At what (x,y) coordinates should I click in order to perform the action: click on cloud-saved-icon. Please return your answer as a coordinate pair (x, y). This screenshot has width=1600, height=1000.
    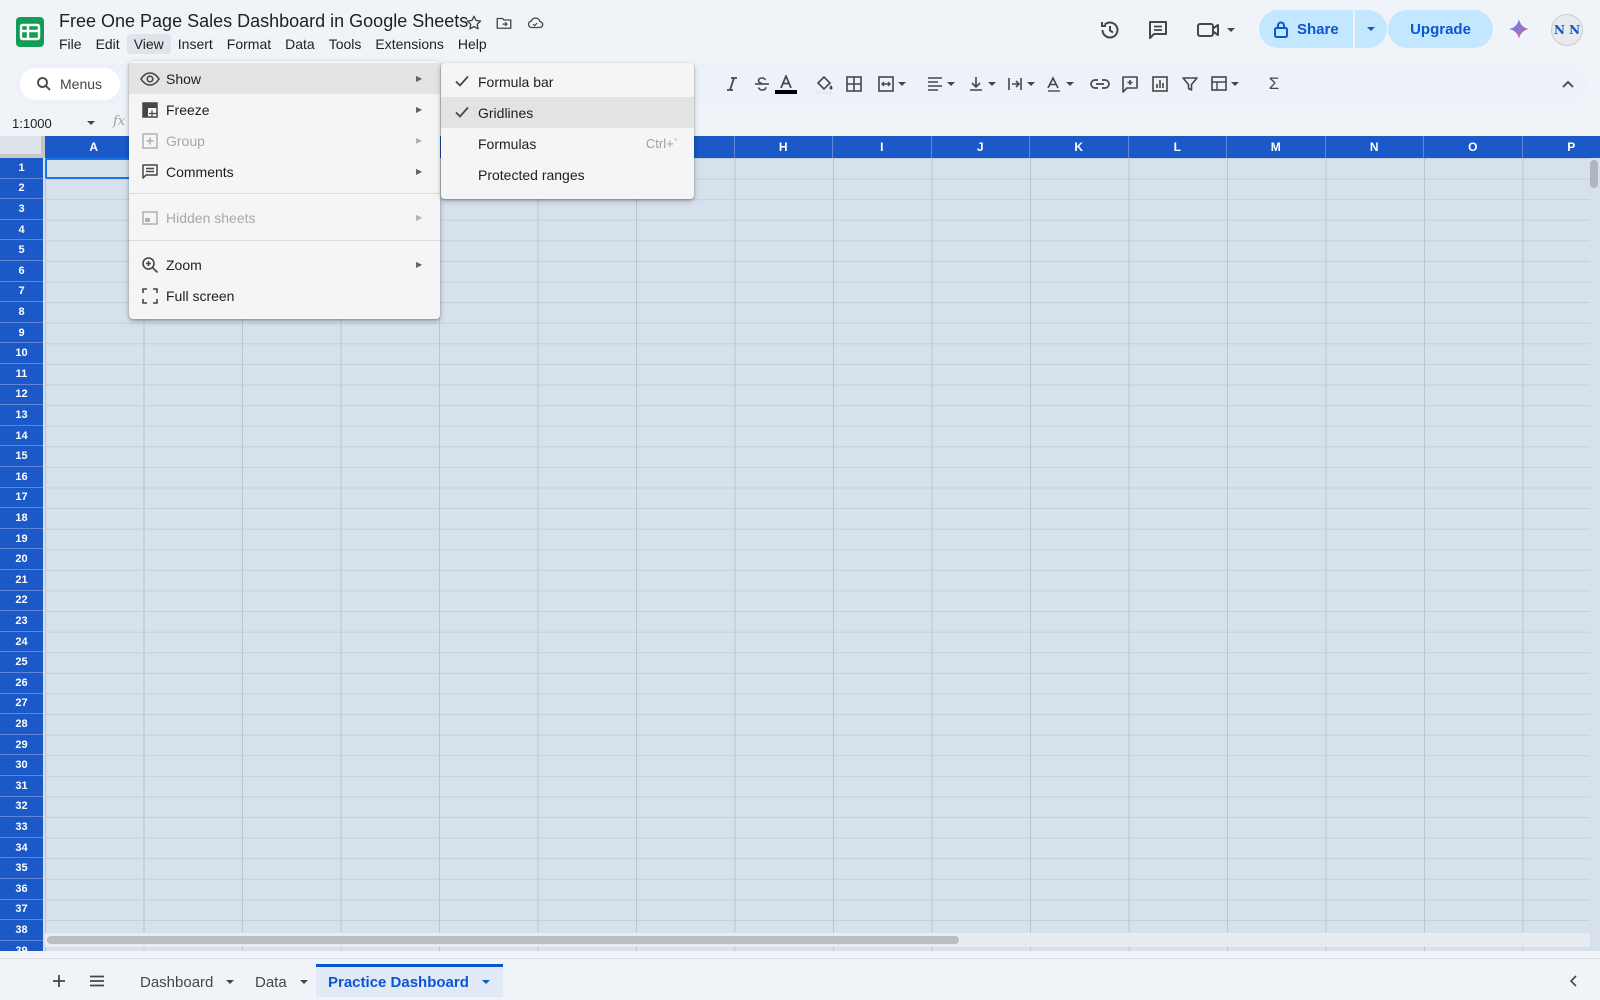
    Looking at the image, I should click on (535, 23).